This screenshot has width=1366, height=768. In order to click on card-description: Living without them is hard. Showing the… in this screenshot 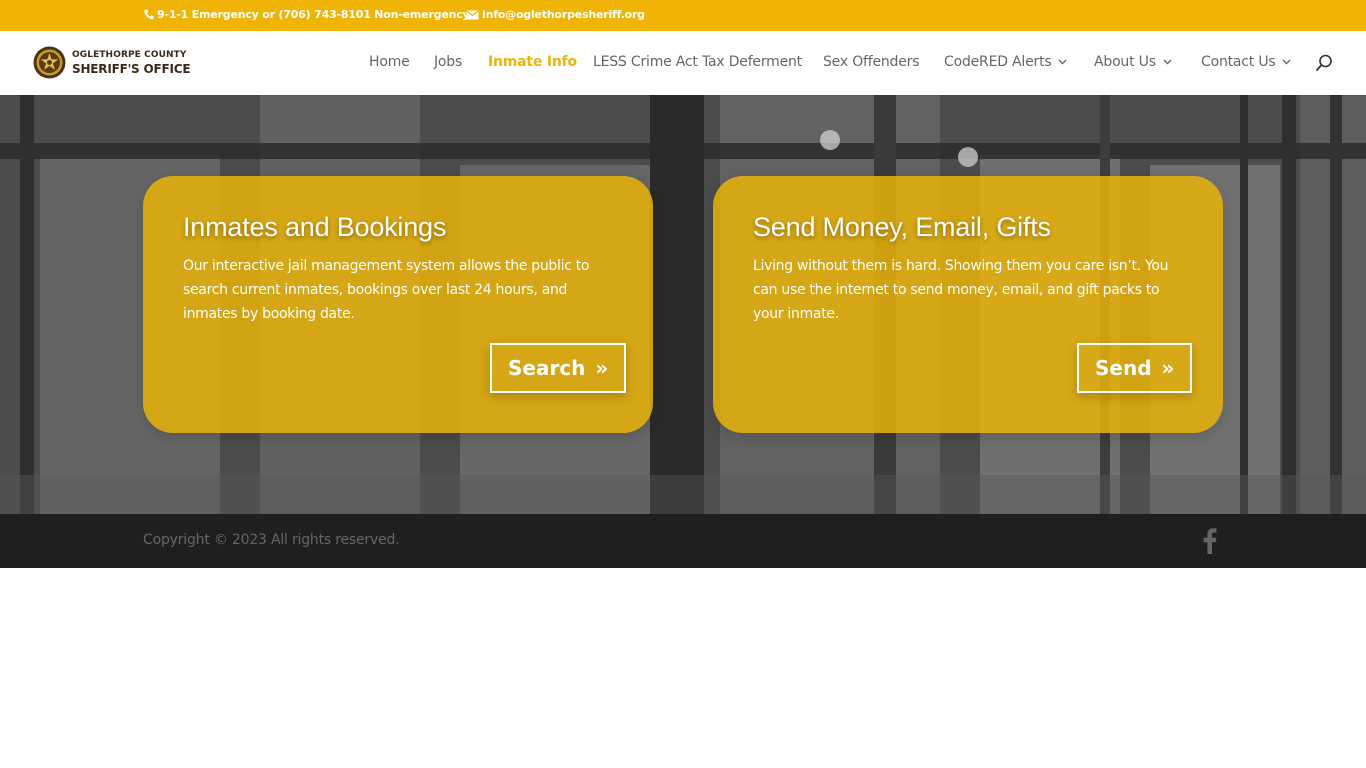, I will do `click(961, 290)`.